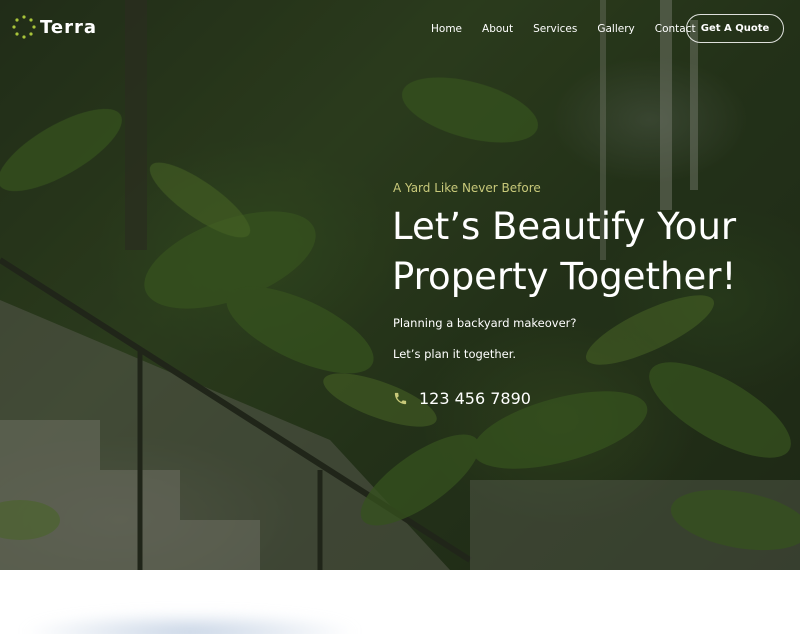 This screenshot has height=634, width=800. I want to click on get-quote-button: Get A Quote, so click(735, 28).